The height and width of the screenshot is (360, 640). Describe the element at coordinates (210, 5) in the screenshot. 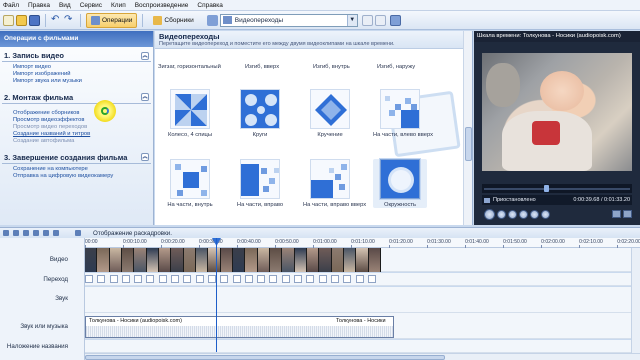

I see `menu-help: Справка` at that location.